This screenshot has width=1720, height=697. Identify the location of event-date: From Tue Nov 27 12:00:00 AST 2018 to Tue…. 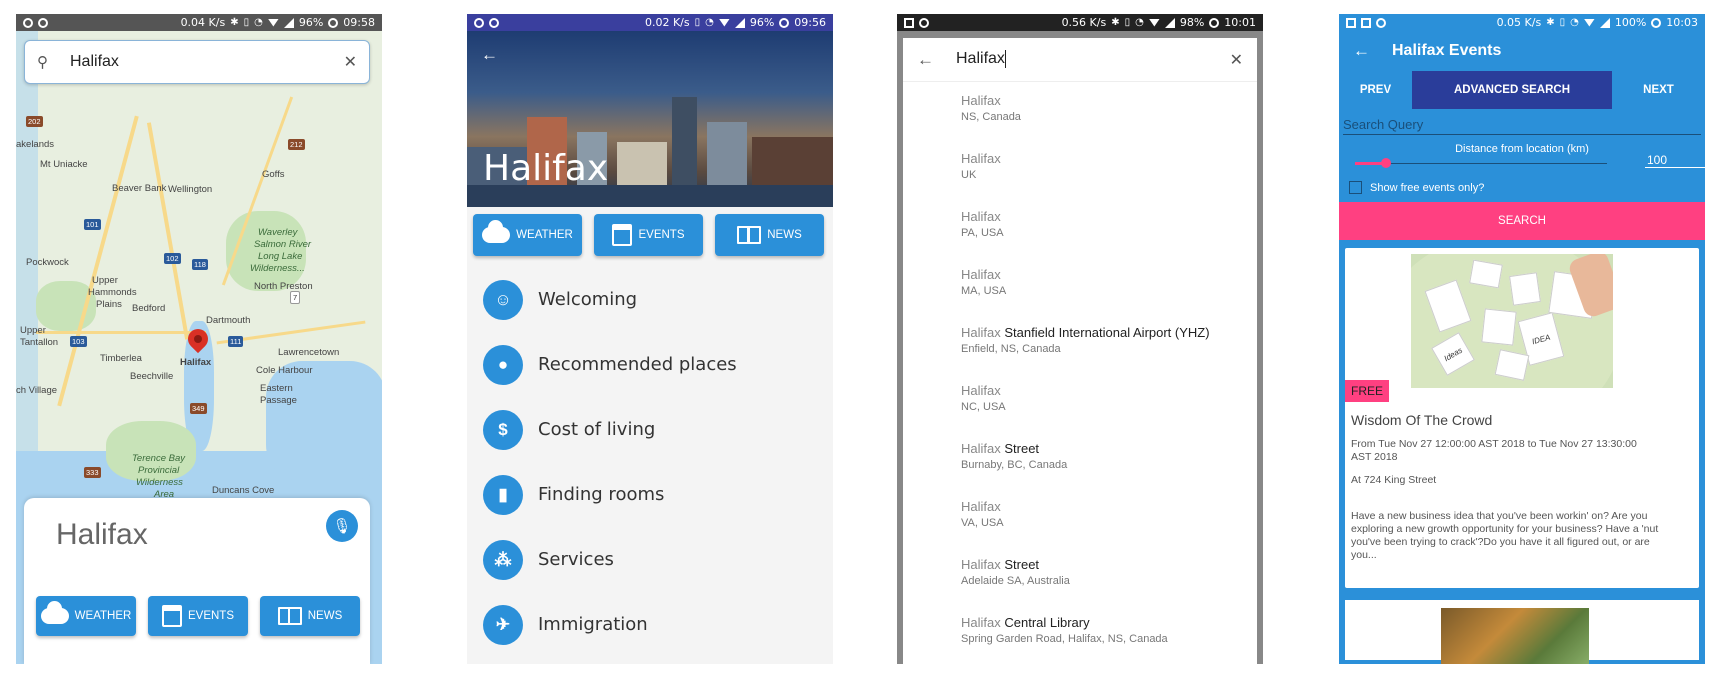
(1494, 450).